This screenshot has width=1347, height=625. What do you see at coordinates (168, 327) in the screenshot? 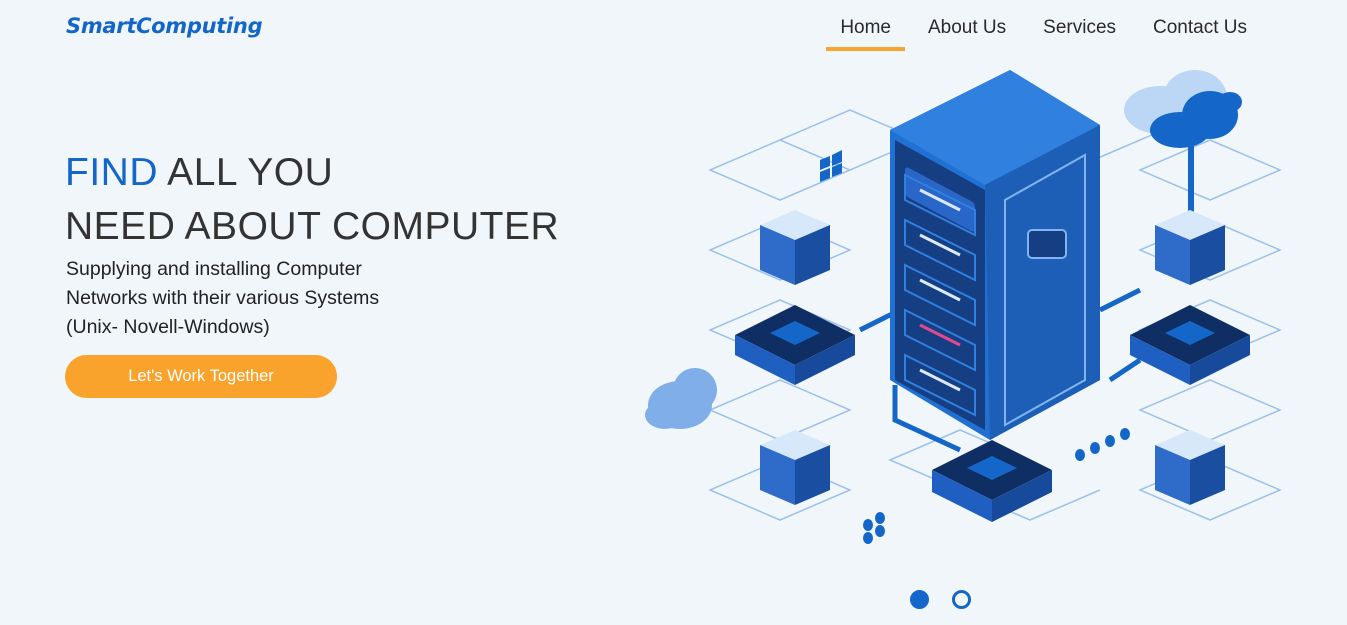
I see `hero-subtitle-line3: (Unix- Novell-Windows)` at bounding box center [168, 327].